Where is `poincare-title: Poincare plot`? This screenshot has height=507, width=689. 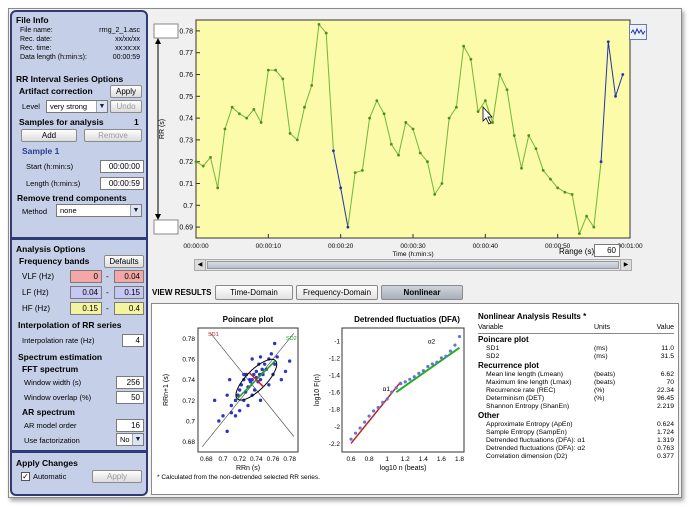 poincare-title: Poincare plot is located at coordinates (248, 319).